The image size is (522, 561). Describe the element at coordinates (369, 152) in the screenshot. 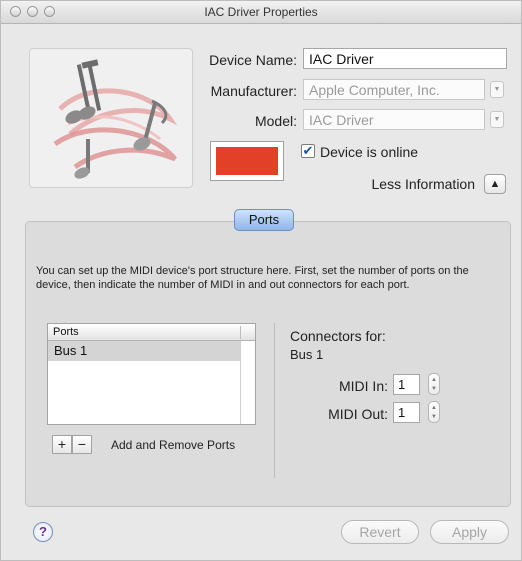

I see `device-online-label: Device is online` at that location.